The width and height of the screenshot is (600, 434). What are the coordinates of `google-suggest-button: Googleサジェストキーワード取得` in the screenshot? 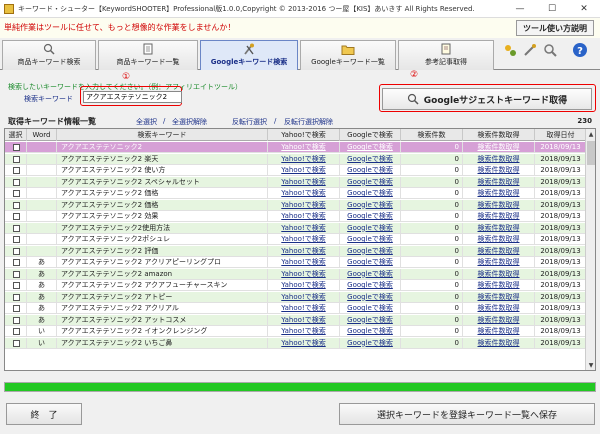 It's located at (487, 99).